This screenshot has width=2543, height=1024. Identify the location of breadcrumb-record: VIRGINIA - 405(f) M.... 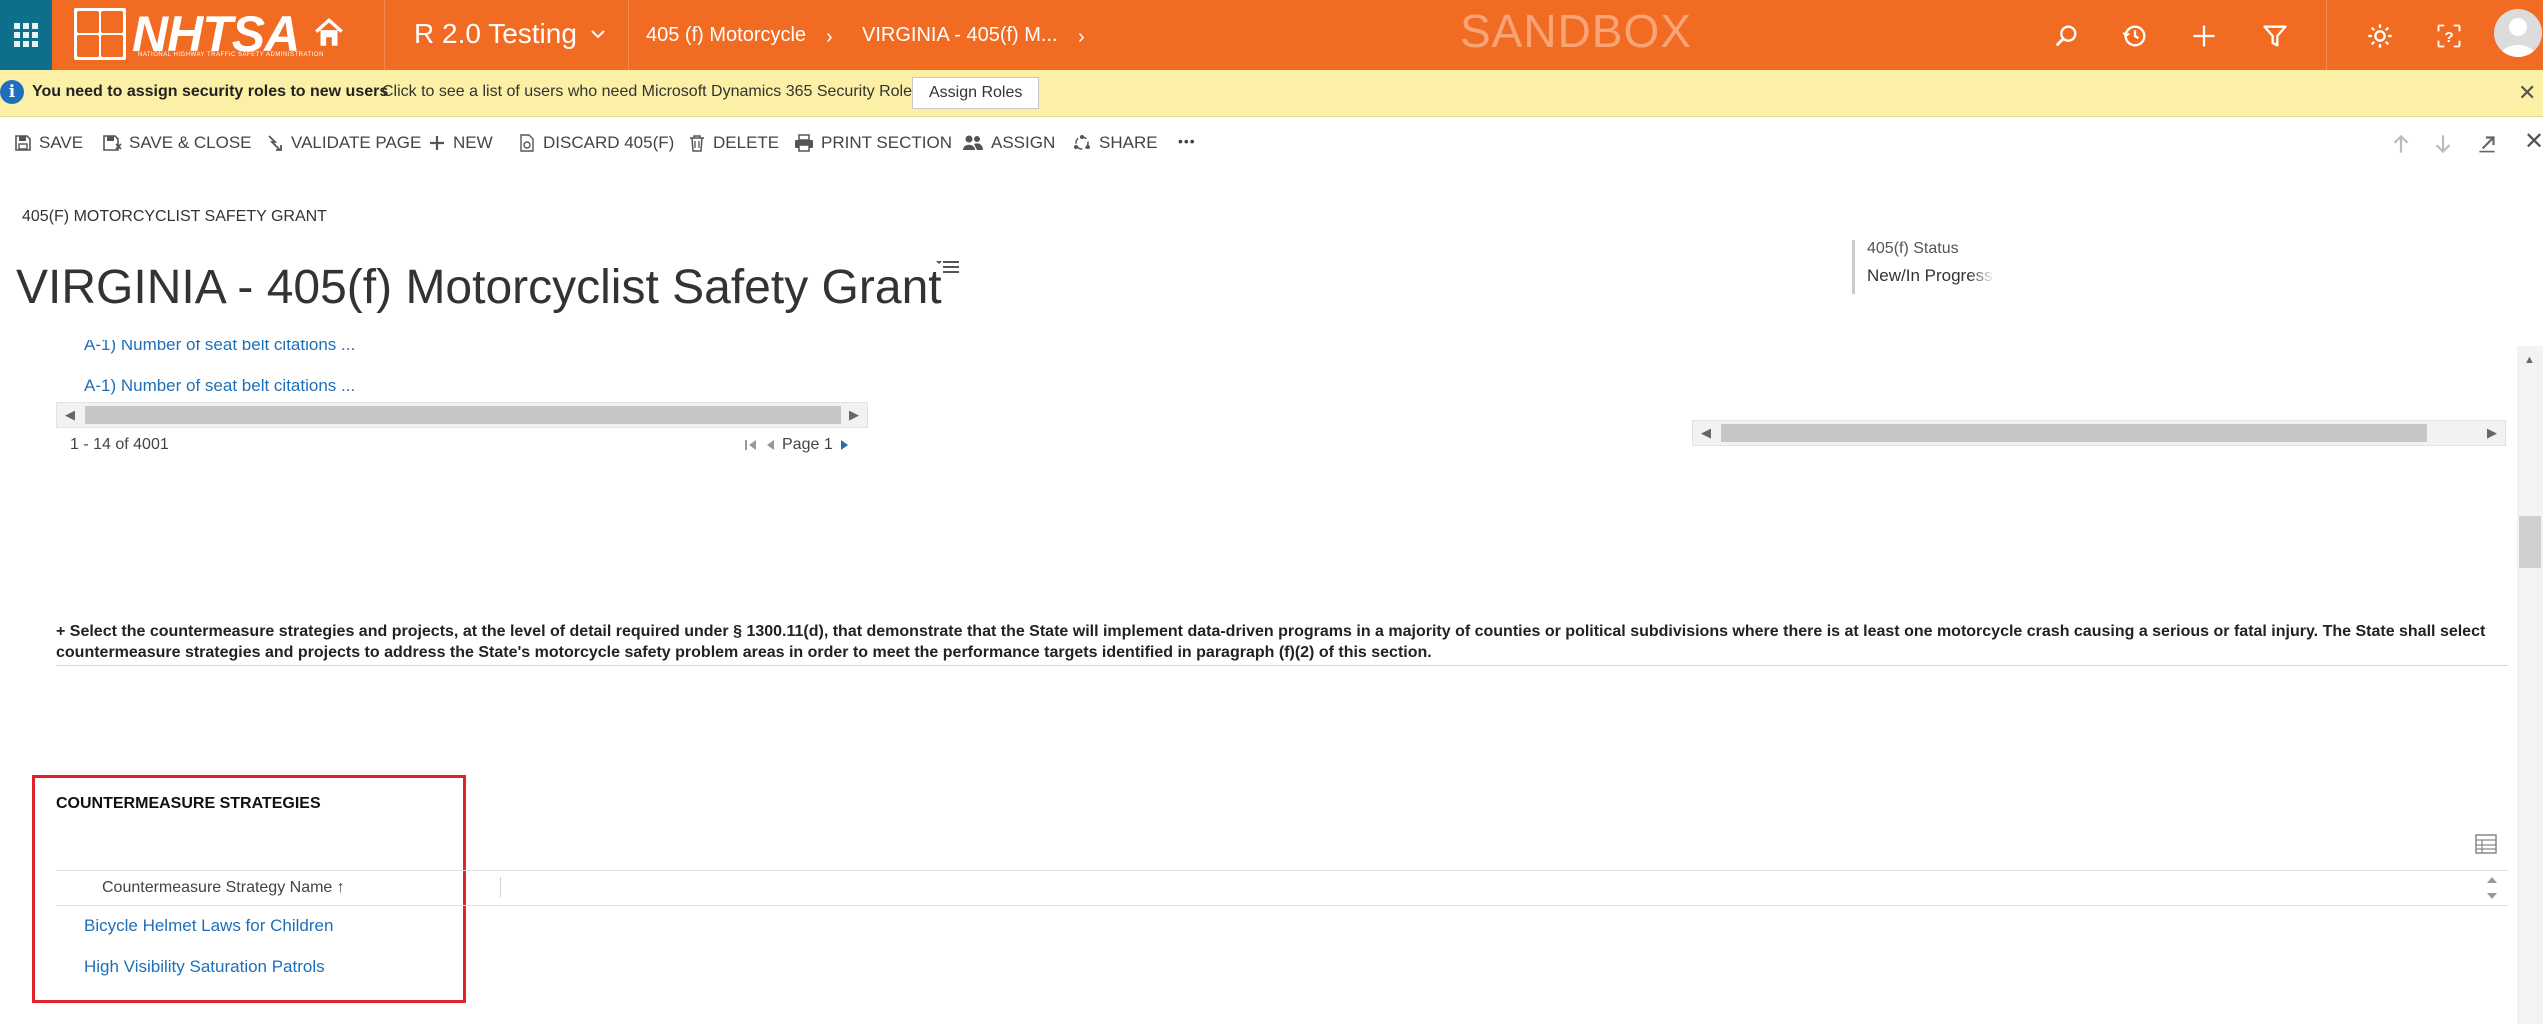
(960, 35).